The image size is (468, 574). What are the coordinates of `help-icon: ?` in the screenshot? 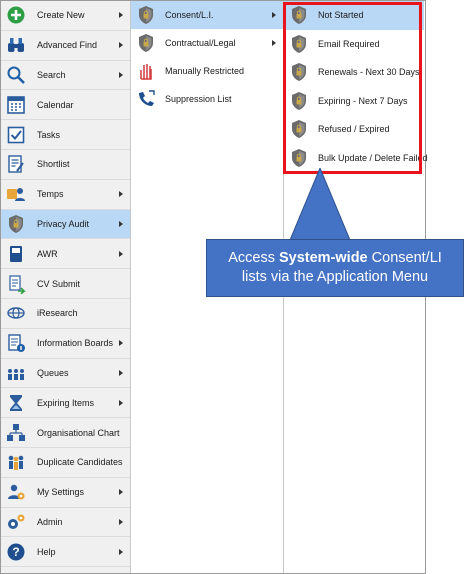 It's located at (16, 552).